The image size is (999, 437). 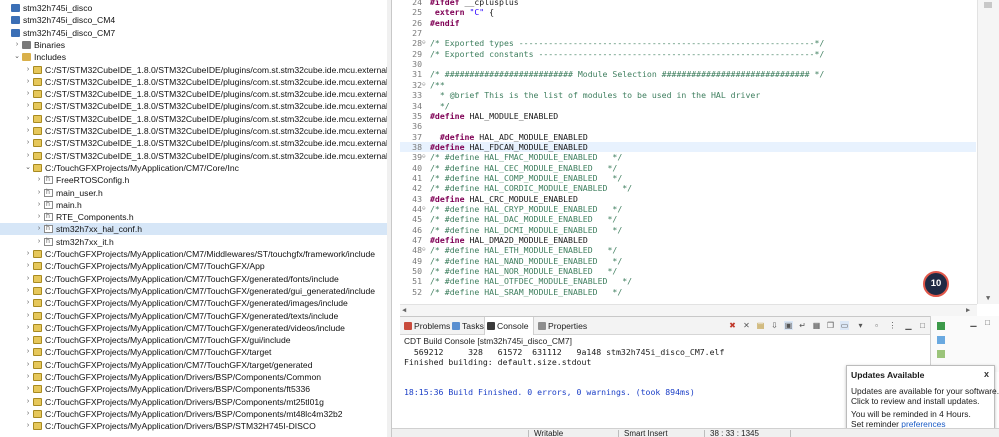 I want to click on scroll-down-icon: ▼, so click(x=988, y=298).